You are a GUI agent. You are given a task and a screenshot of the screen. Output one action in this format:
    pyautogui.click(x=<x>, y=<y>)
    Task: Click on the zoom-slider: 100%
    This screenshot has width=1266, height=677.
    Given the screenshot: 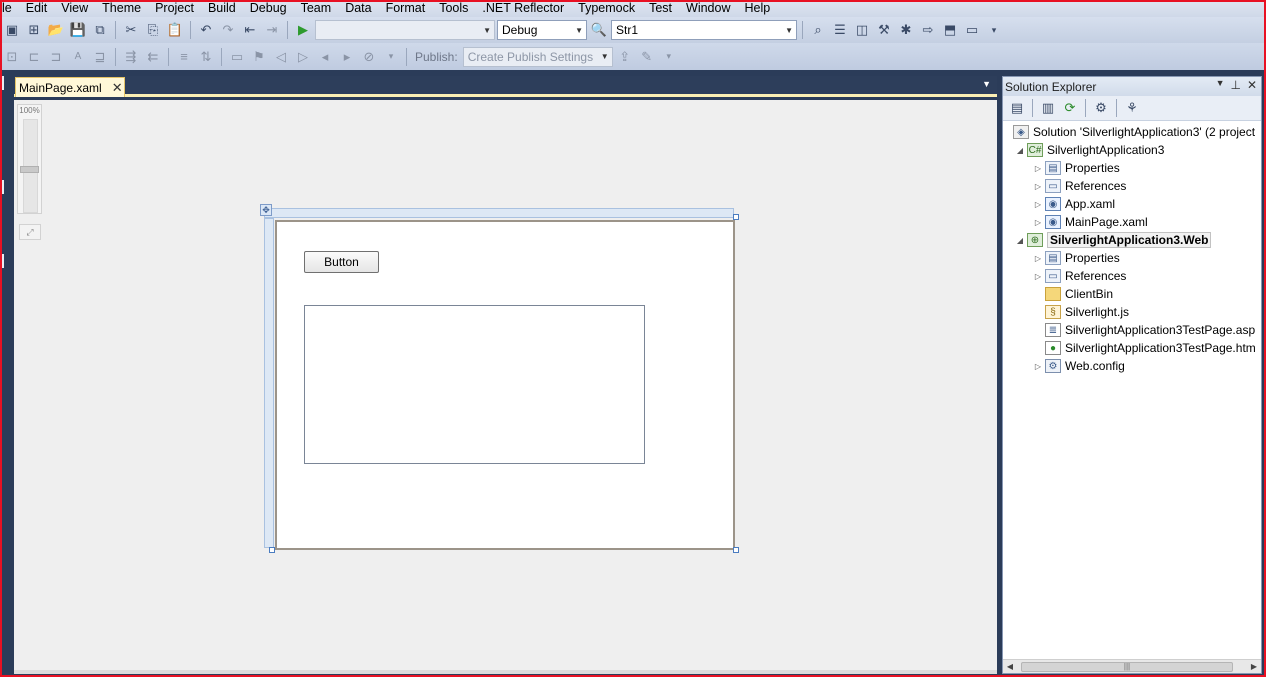 What is the action you would take?
    pyautogui.click(x=29, y=159)
    